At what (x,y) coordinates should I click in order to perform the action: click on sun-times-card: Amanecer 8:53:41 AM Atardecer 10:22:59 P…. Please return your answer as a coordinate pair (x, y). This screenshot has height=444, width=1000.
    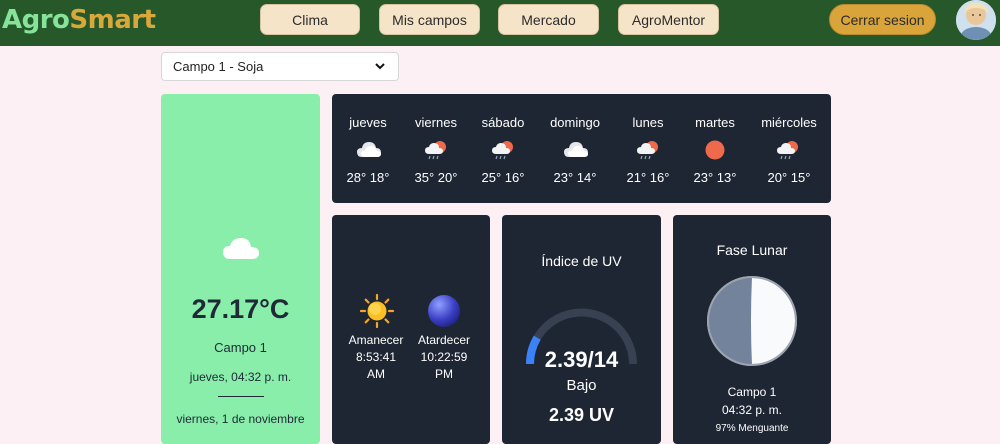
    Looking at the image, I should click on (411, 329).